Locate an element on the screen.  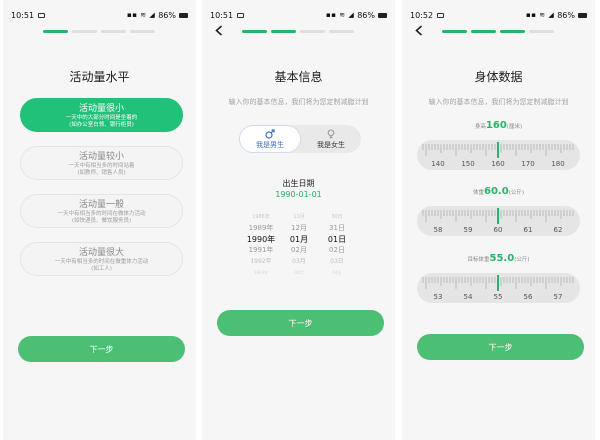
status-bar: 10:52 ▪▪ ≋ ◢ 86% is located at coordinates (498, 15).